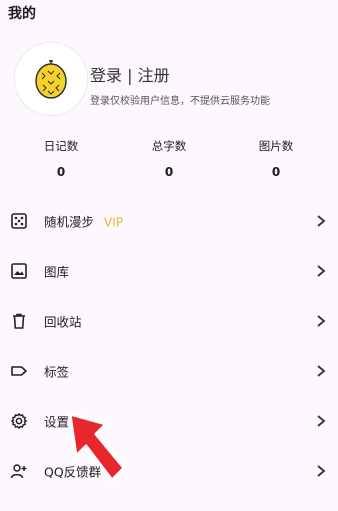 This screenshot has height=511, width=338. Describe the element at coordinates (169, 271) in the screenshot. I see `menu-item-gallery: 图库` at that location.